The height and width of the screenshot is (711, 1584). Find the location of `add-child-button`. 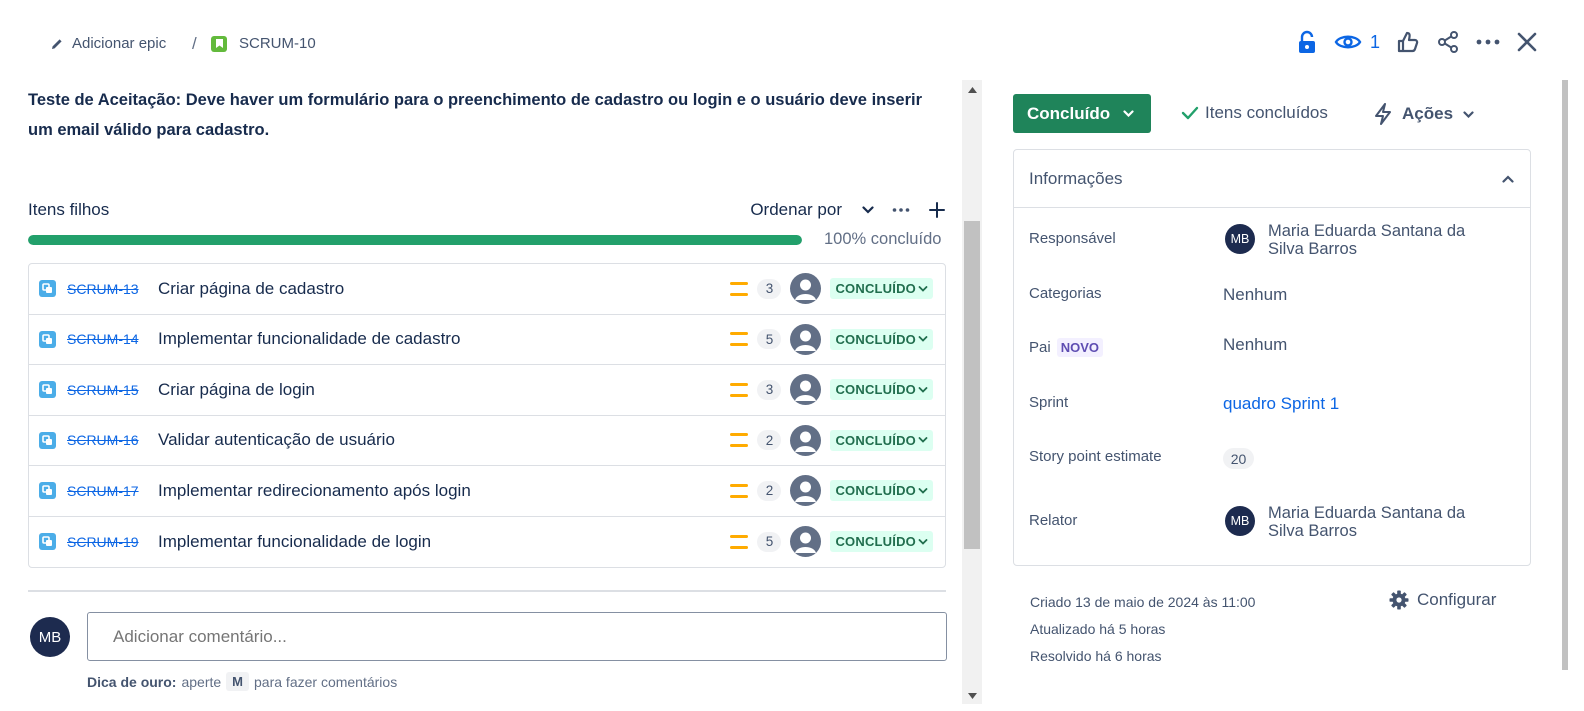

add-child-button is located at coordinates (937, 210).